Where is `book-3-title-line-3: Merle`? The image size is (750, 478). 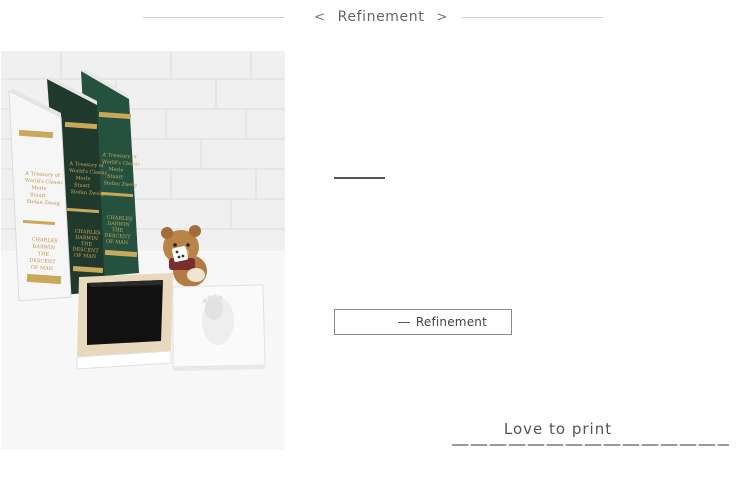
book-3-title-line-3: Merle is located at coordinates (115, 170).